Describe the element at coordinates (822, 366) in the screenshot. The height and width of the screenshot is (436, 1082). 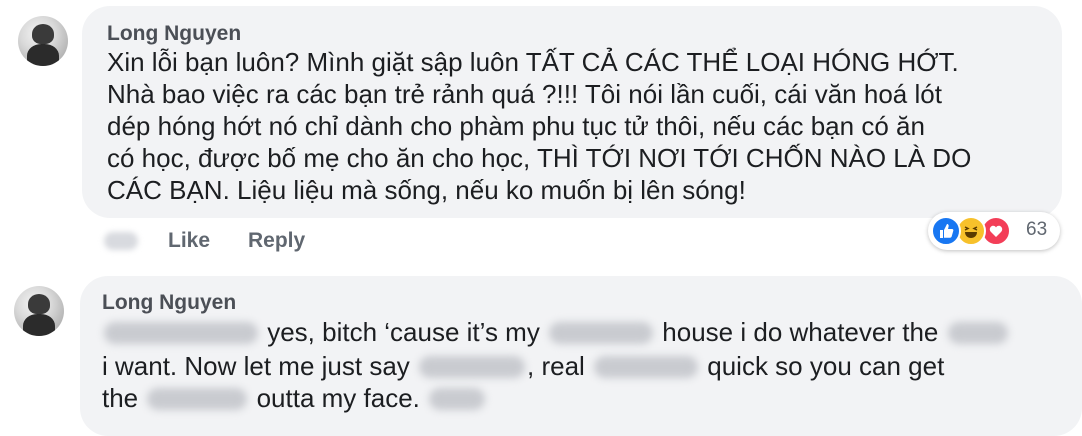
I see `comment-text: quick so you can get` at that location.